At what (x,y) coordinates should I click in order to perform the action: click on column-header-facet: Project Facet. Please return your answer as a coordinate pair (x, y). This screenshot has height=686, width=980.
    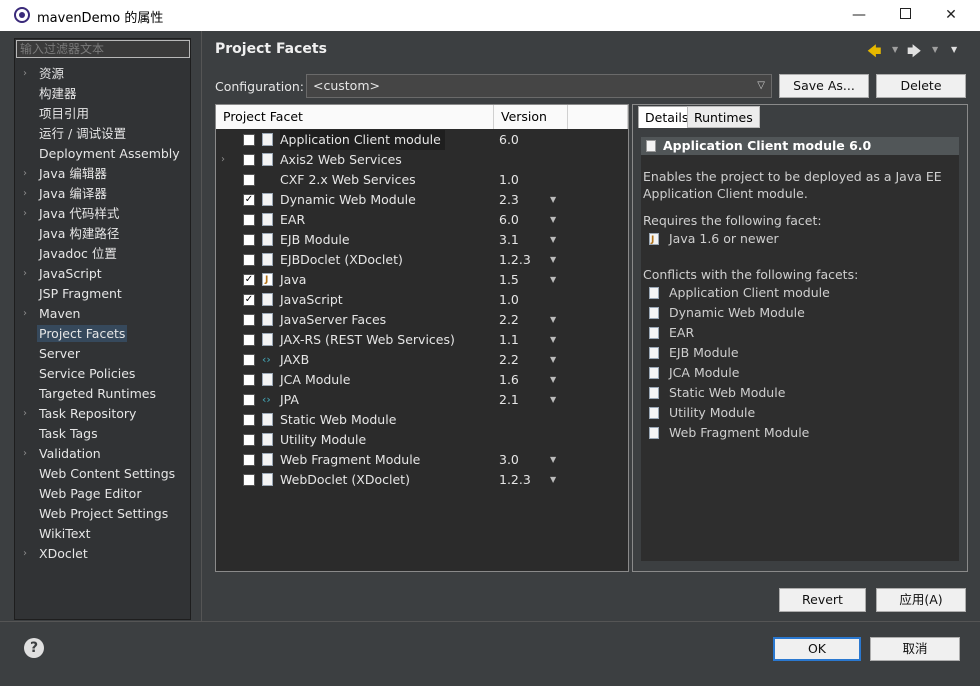
    Looking at the image, I should click on (355, 117).